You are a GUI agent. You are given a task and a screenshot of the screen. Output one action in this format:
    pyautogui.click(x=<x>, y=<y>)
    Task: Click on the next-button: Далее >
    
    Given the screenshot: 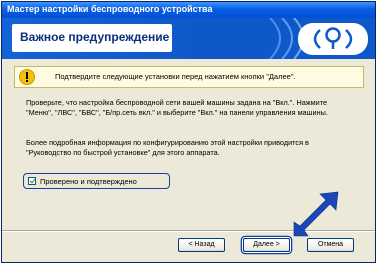 What is the action you would take?
    pyautogui.click(x=266, y=245)
    